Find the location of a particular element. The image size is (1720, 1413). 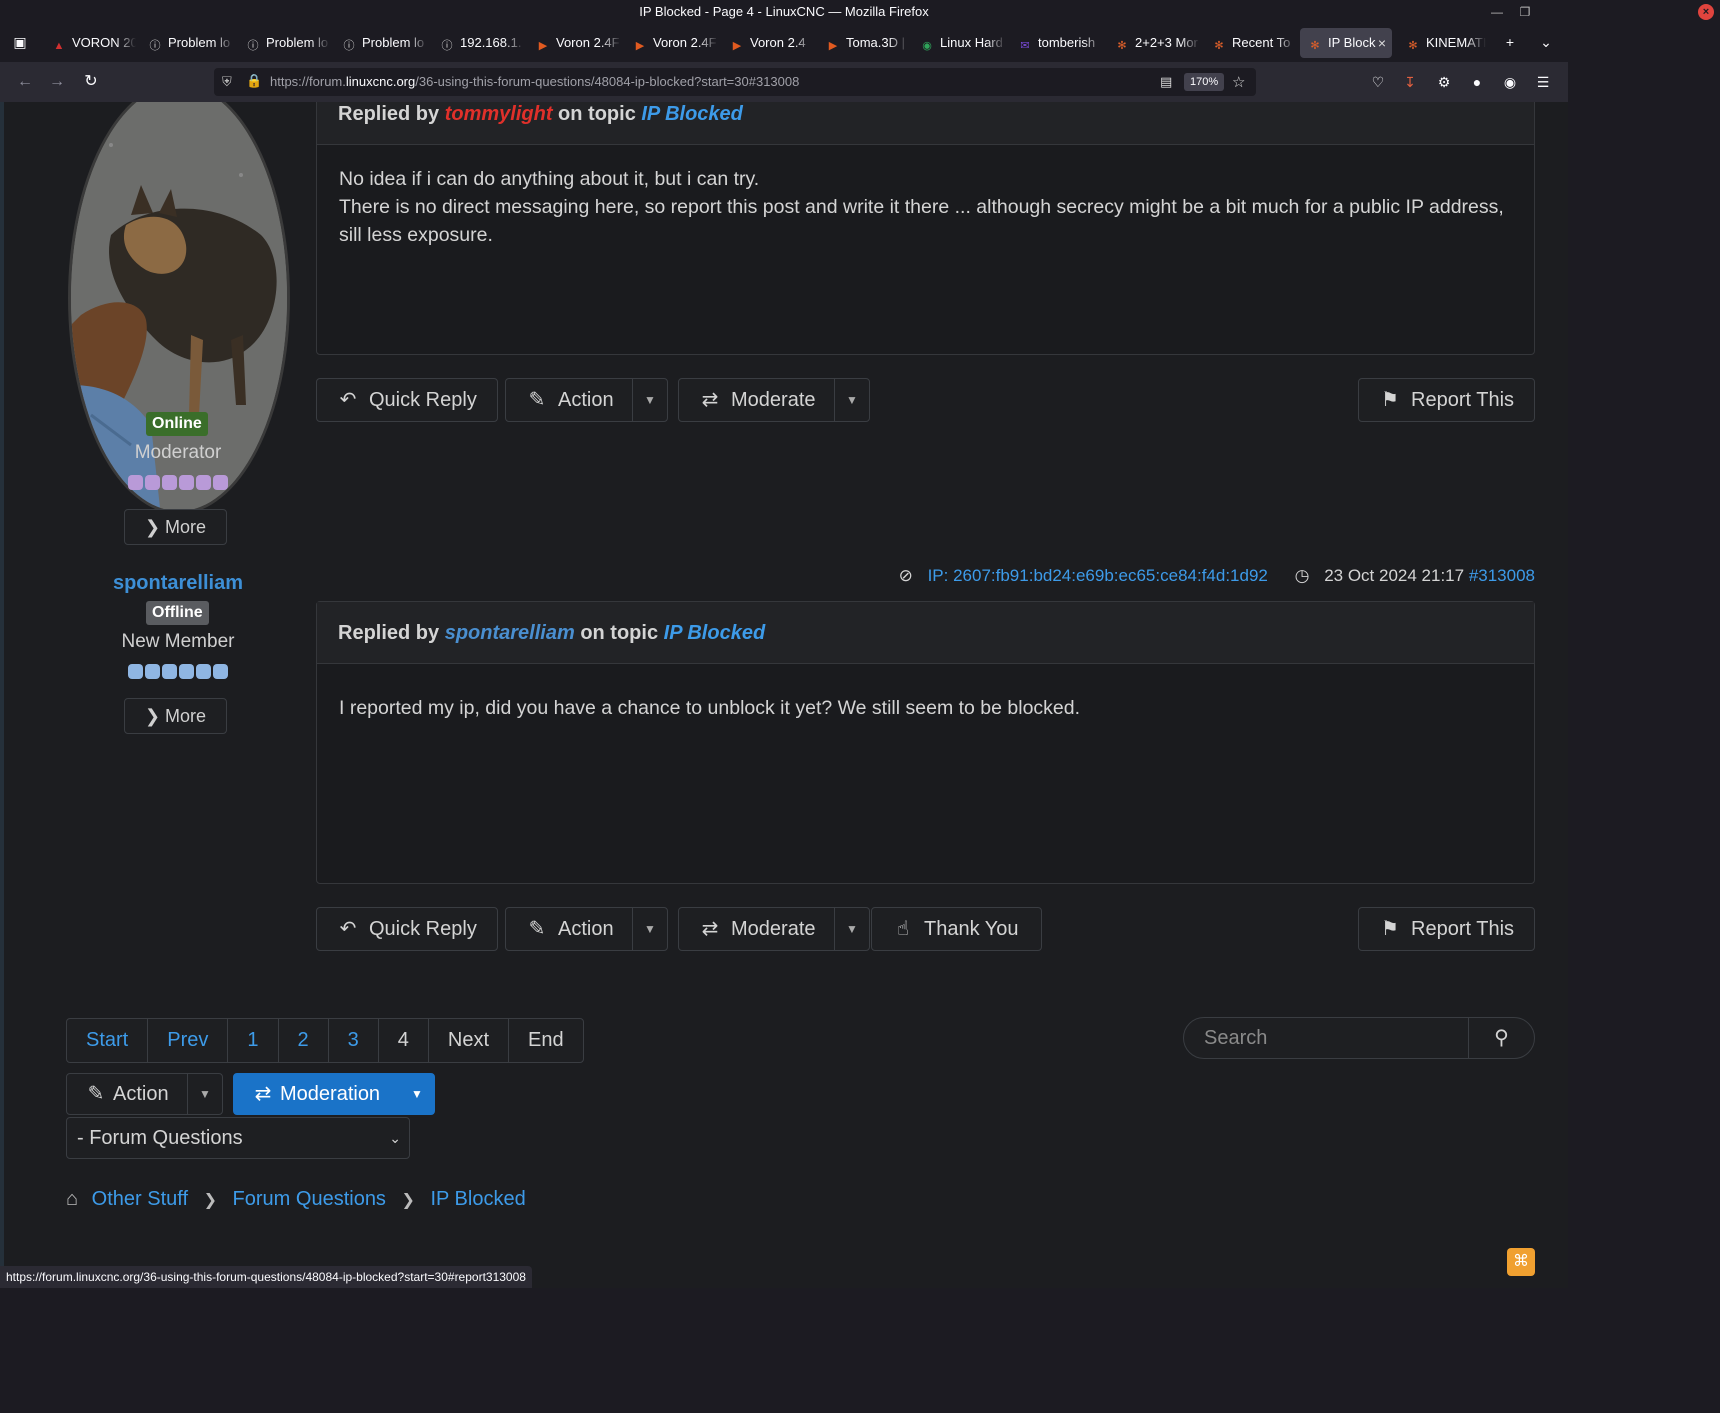

reload-icon: ↻ is located at coordinates (91, 82).